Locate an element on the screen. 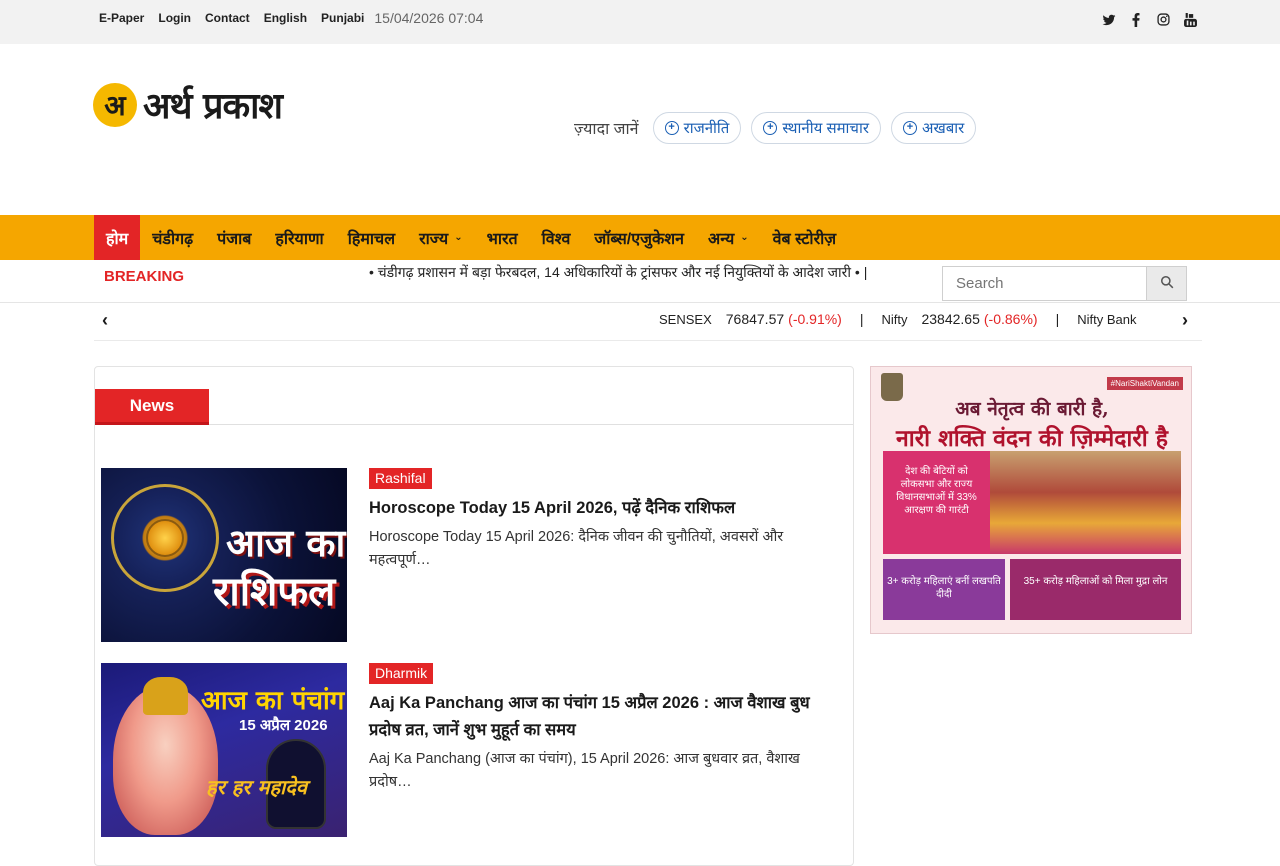  topic-pill-newspaper: + अखबार is located at coordinates (933, 128).